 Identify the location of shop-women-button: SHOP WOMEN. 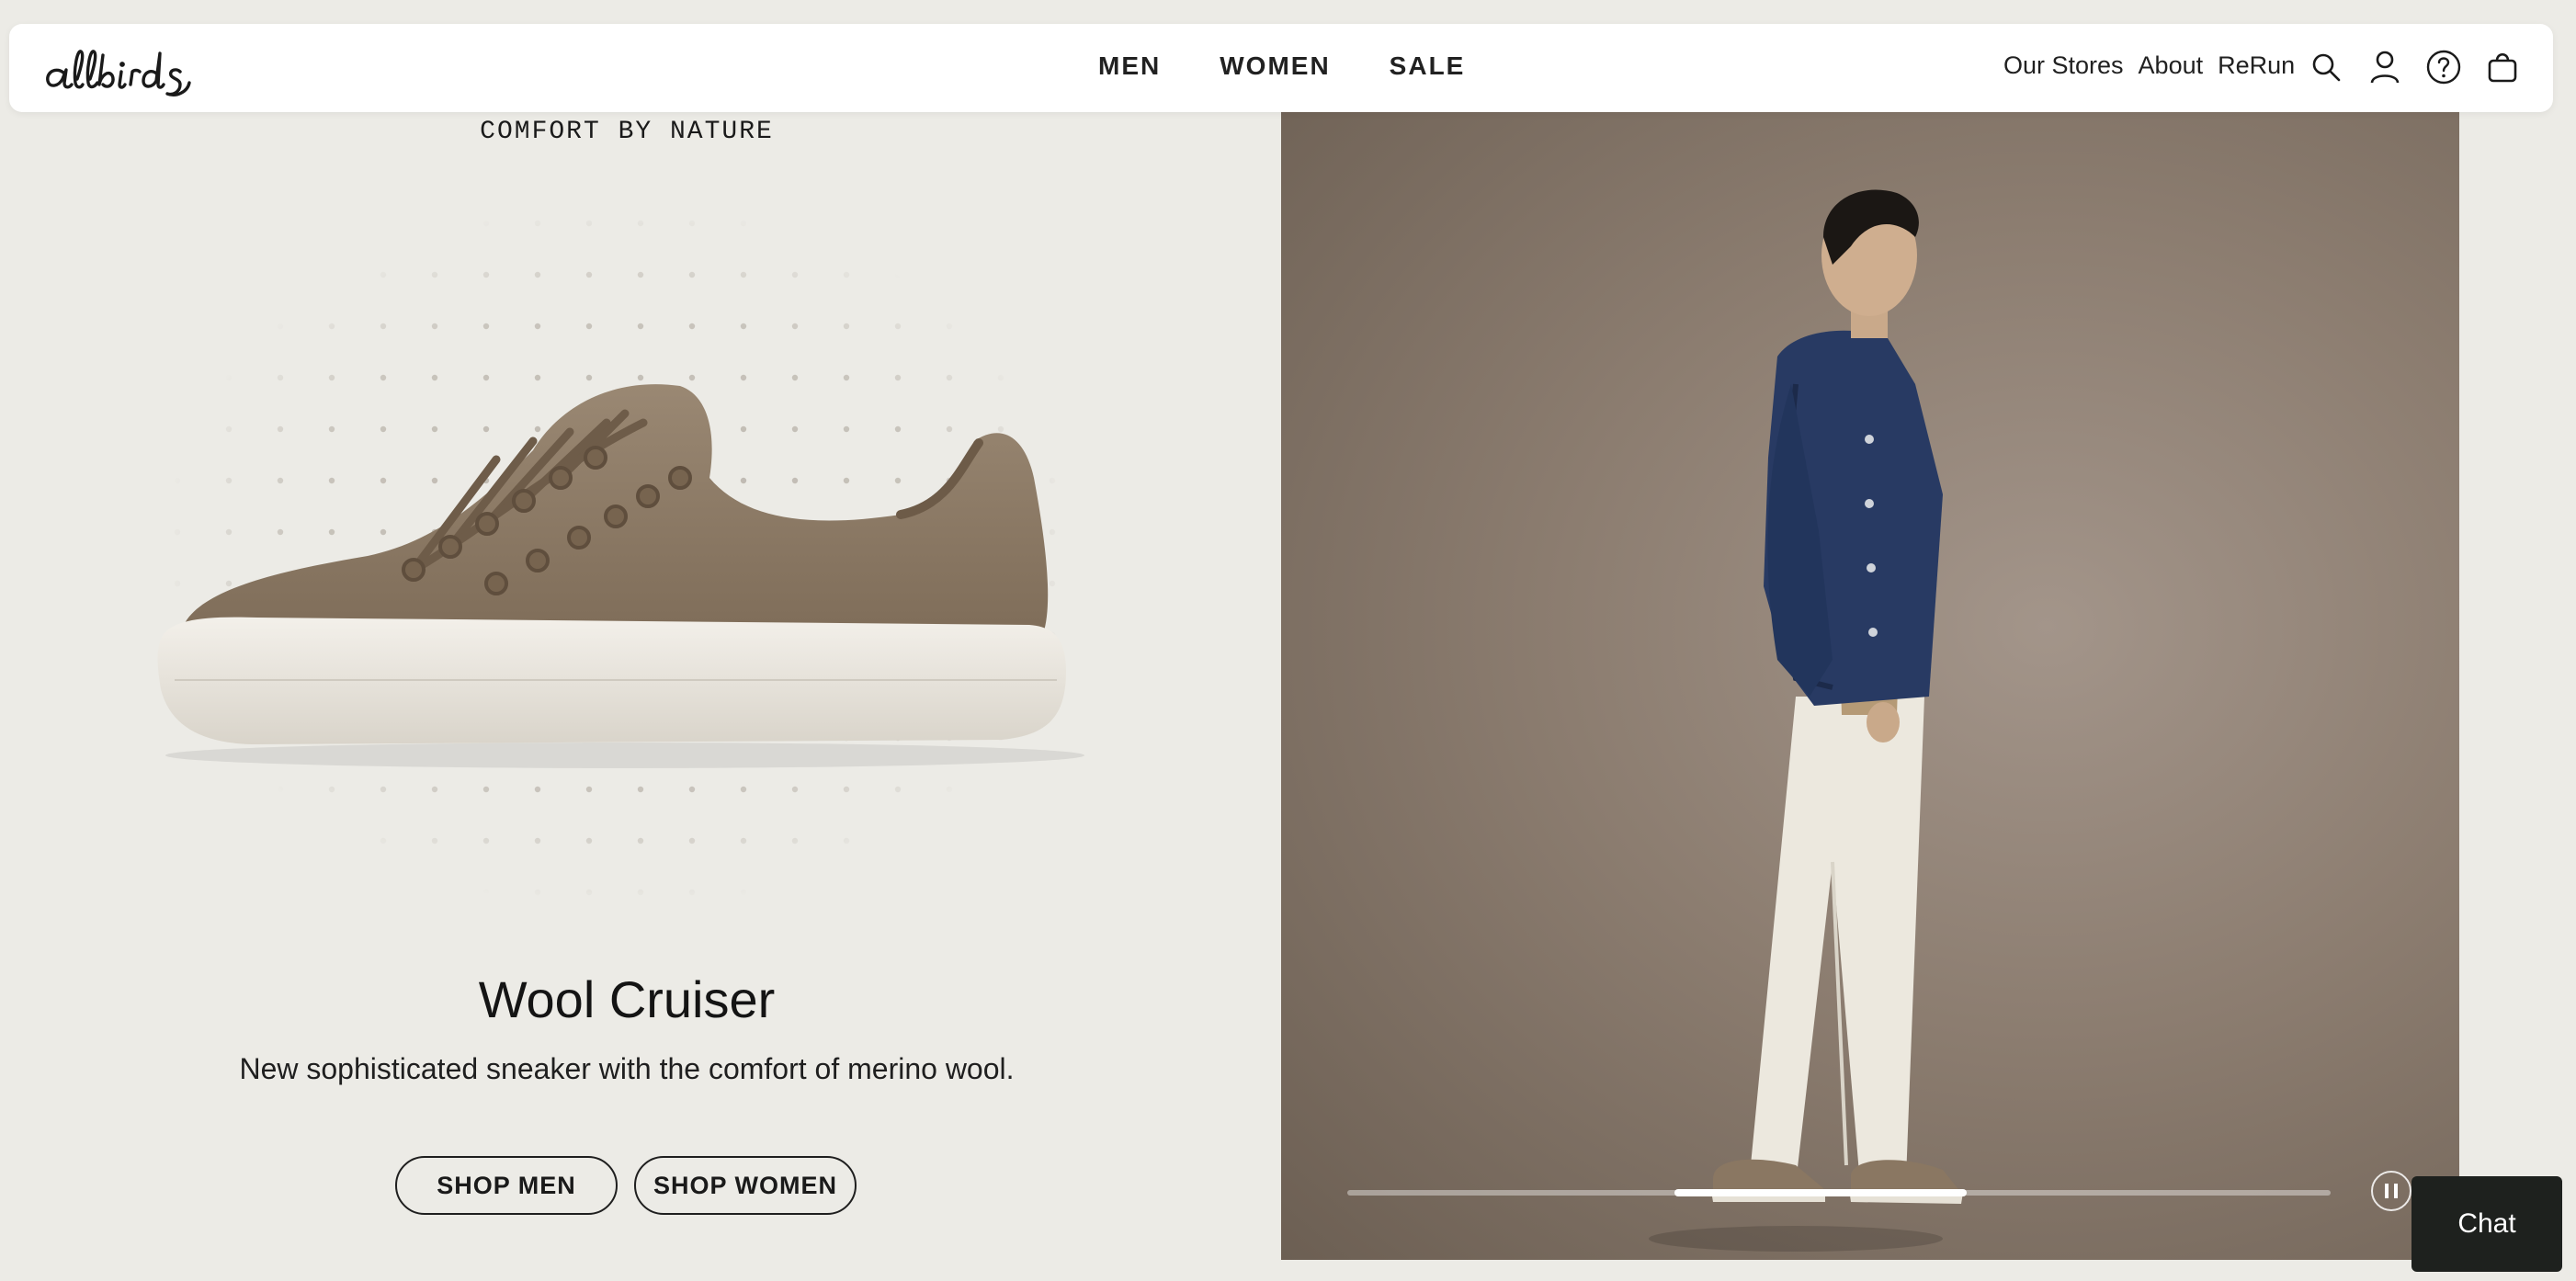
(745, 1186).